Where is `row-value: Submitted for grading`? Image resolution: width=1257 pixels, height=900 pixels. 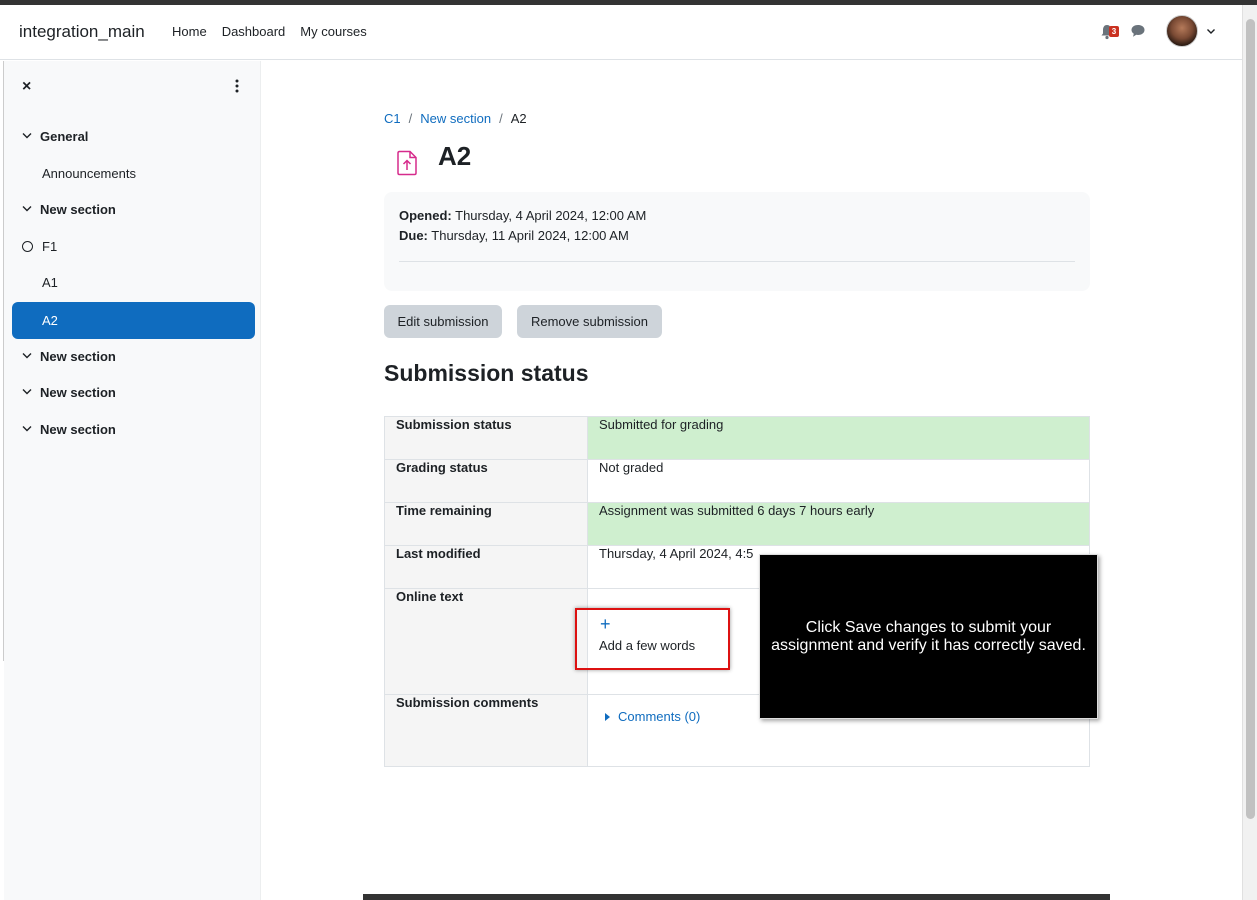 row-value: Submitted for grading is located at coordinates (838, 438).